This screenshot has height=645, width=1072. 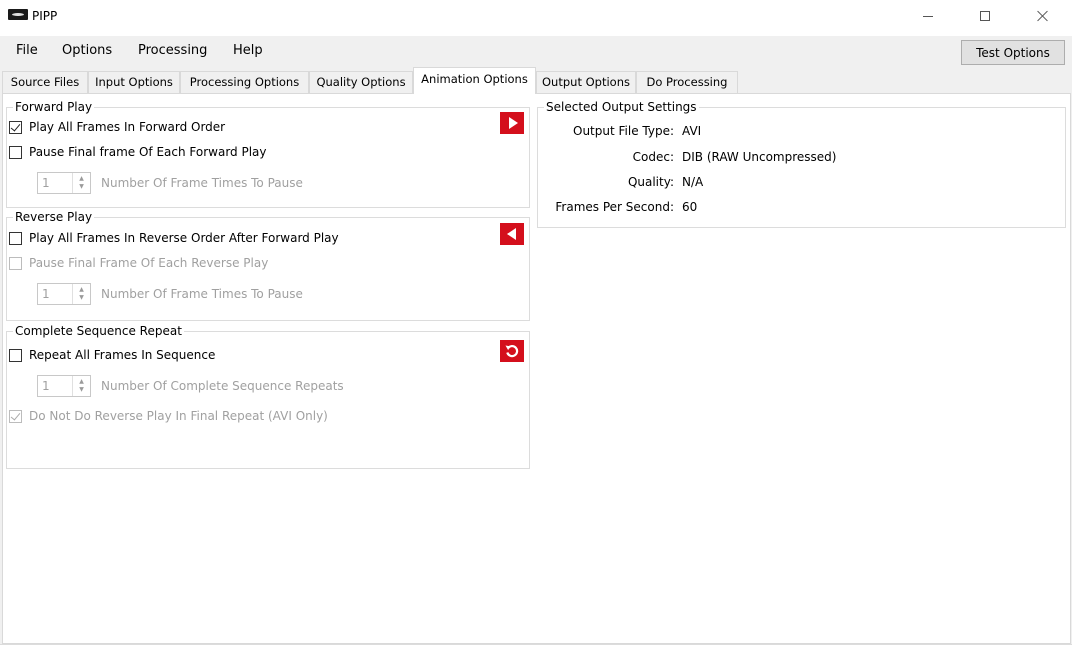 I want to click on repeat-icon, so click(x=512, y=351).